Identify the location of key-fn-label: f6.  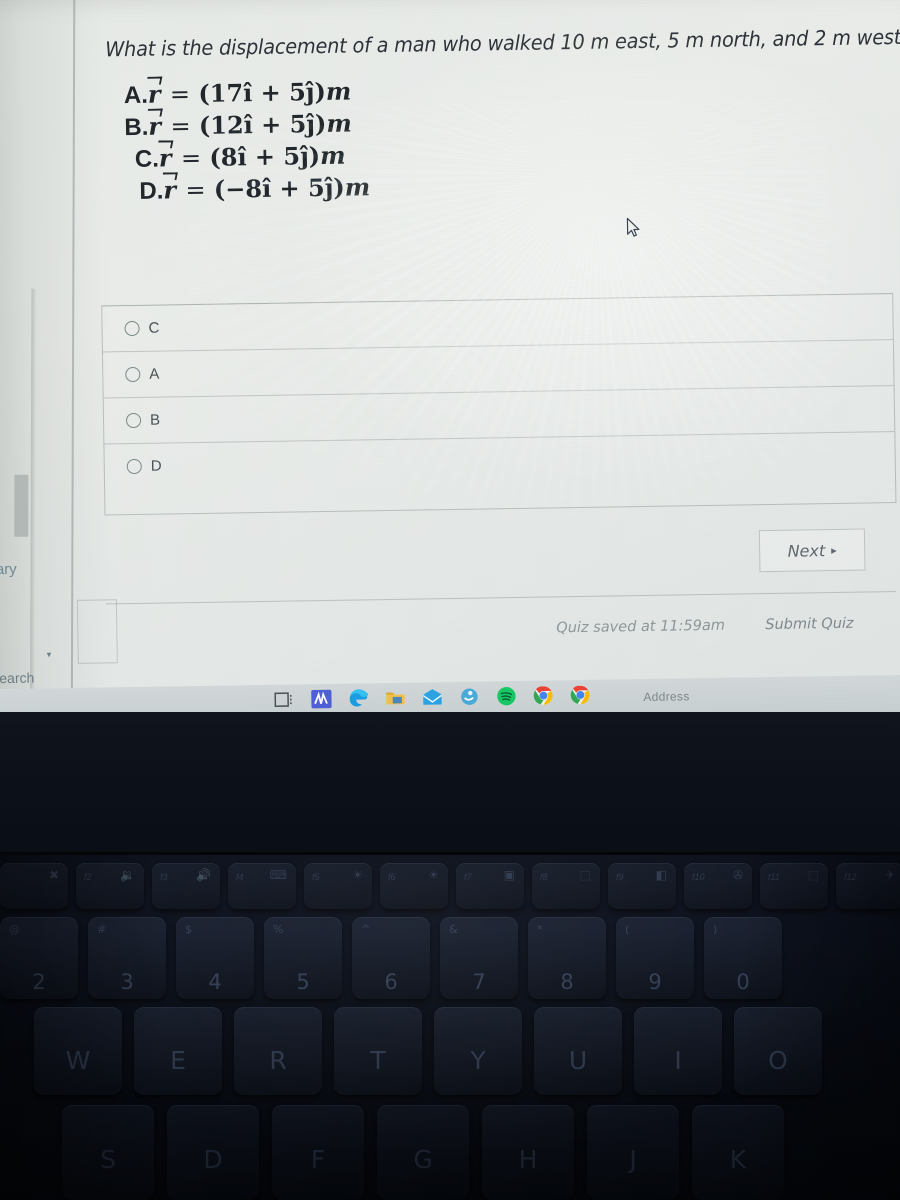
(392, 877).